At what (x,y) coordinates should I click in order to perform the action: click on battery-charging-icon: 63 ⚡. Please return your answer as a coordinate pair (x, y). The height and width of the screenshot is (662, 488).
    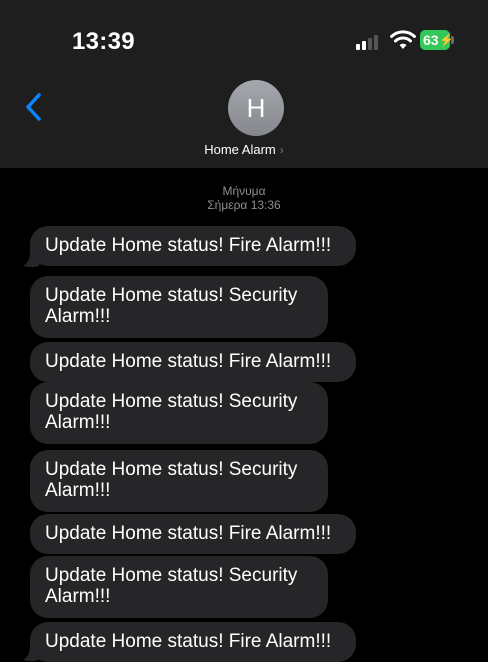
    Looking at the image, I should click on (438, 41).